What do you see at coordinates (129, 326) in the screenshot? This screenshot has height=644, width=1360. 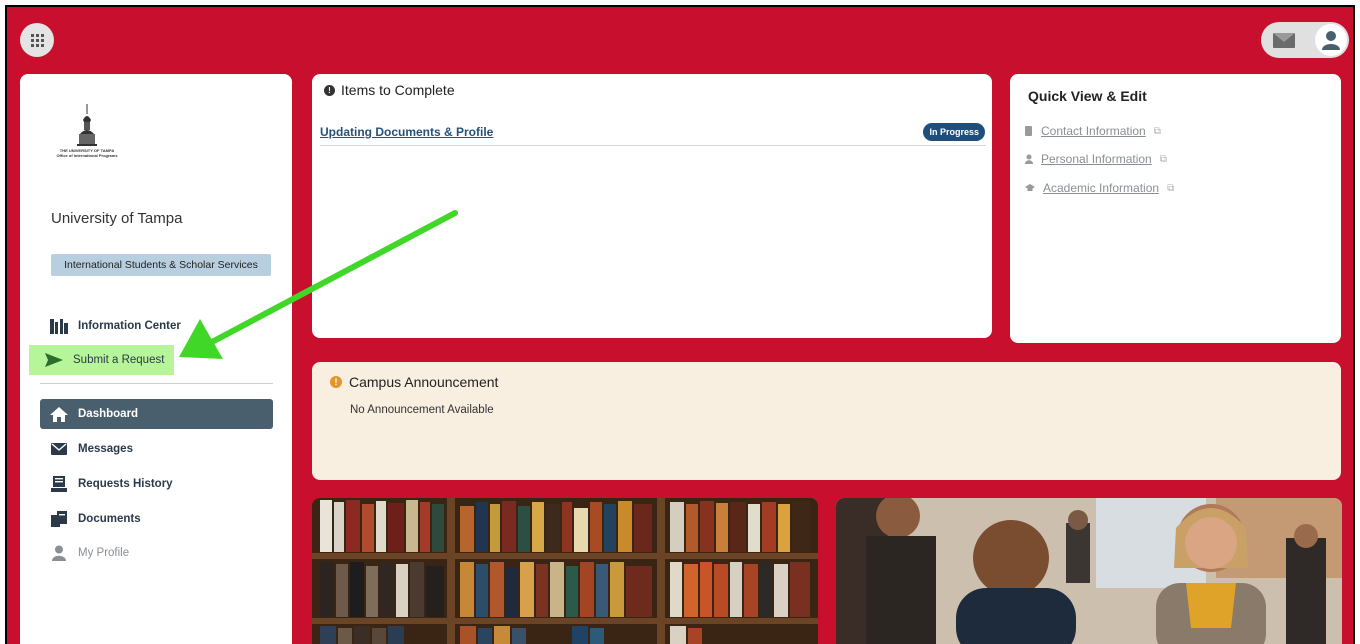 I see `sidebar-item-label: Information Center` at bounding box center [129, 326].